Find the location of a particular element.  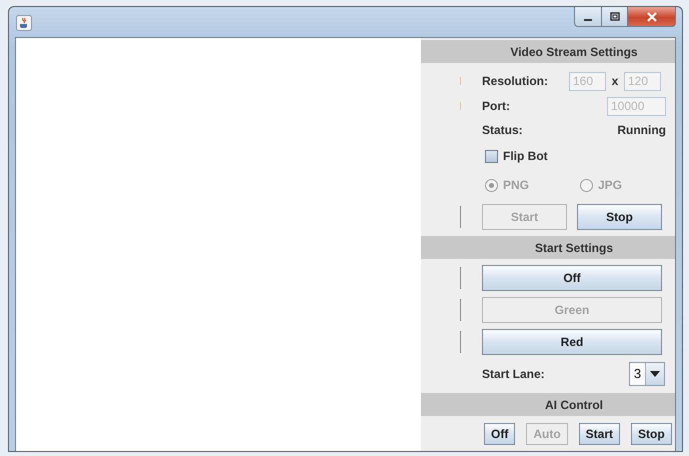

checkbox-label: Flip Bot is located at coordinates (525, 156).